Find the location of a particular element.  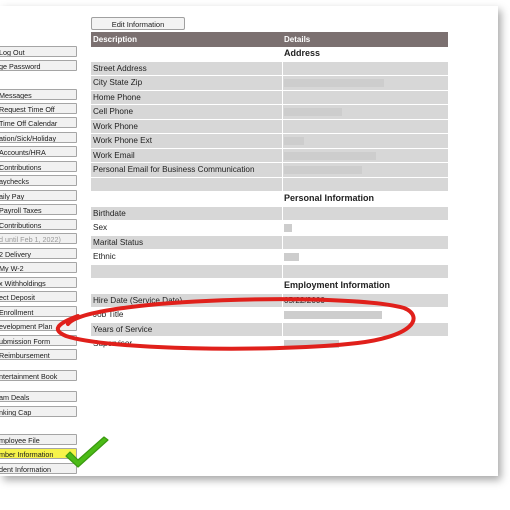

section-row-address: Address is located at coordinates (269, 54).